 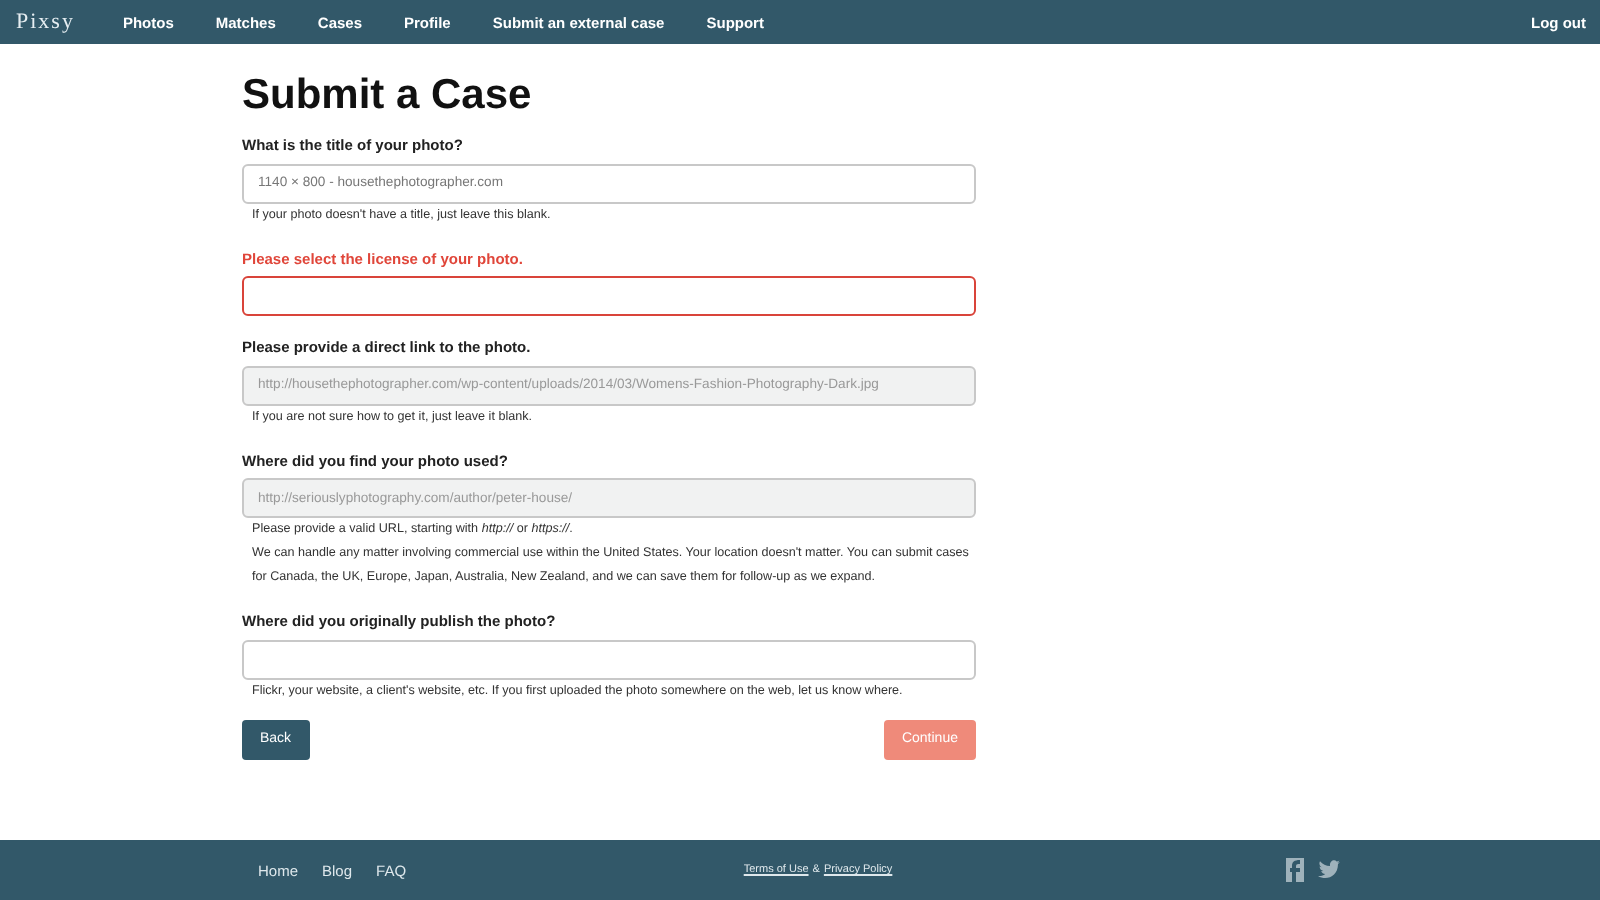 What do you see at coordinates (1295, 870) in the screenshot?
I see `facebook-icon` at bounding box center [1295, 870].